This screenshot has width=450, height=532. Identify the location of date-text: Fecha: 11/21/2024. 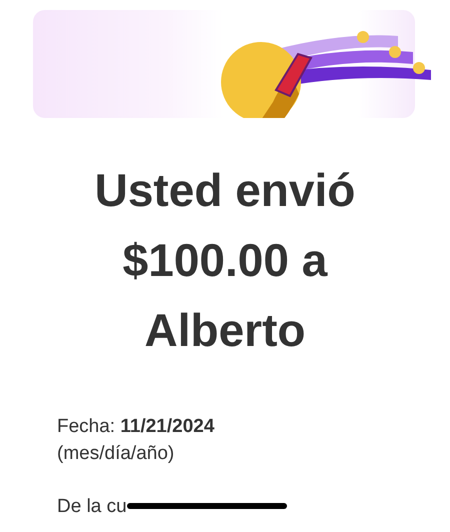
(136, 427).